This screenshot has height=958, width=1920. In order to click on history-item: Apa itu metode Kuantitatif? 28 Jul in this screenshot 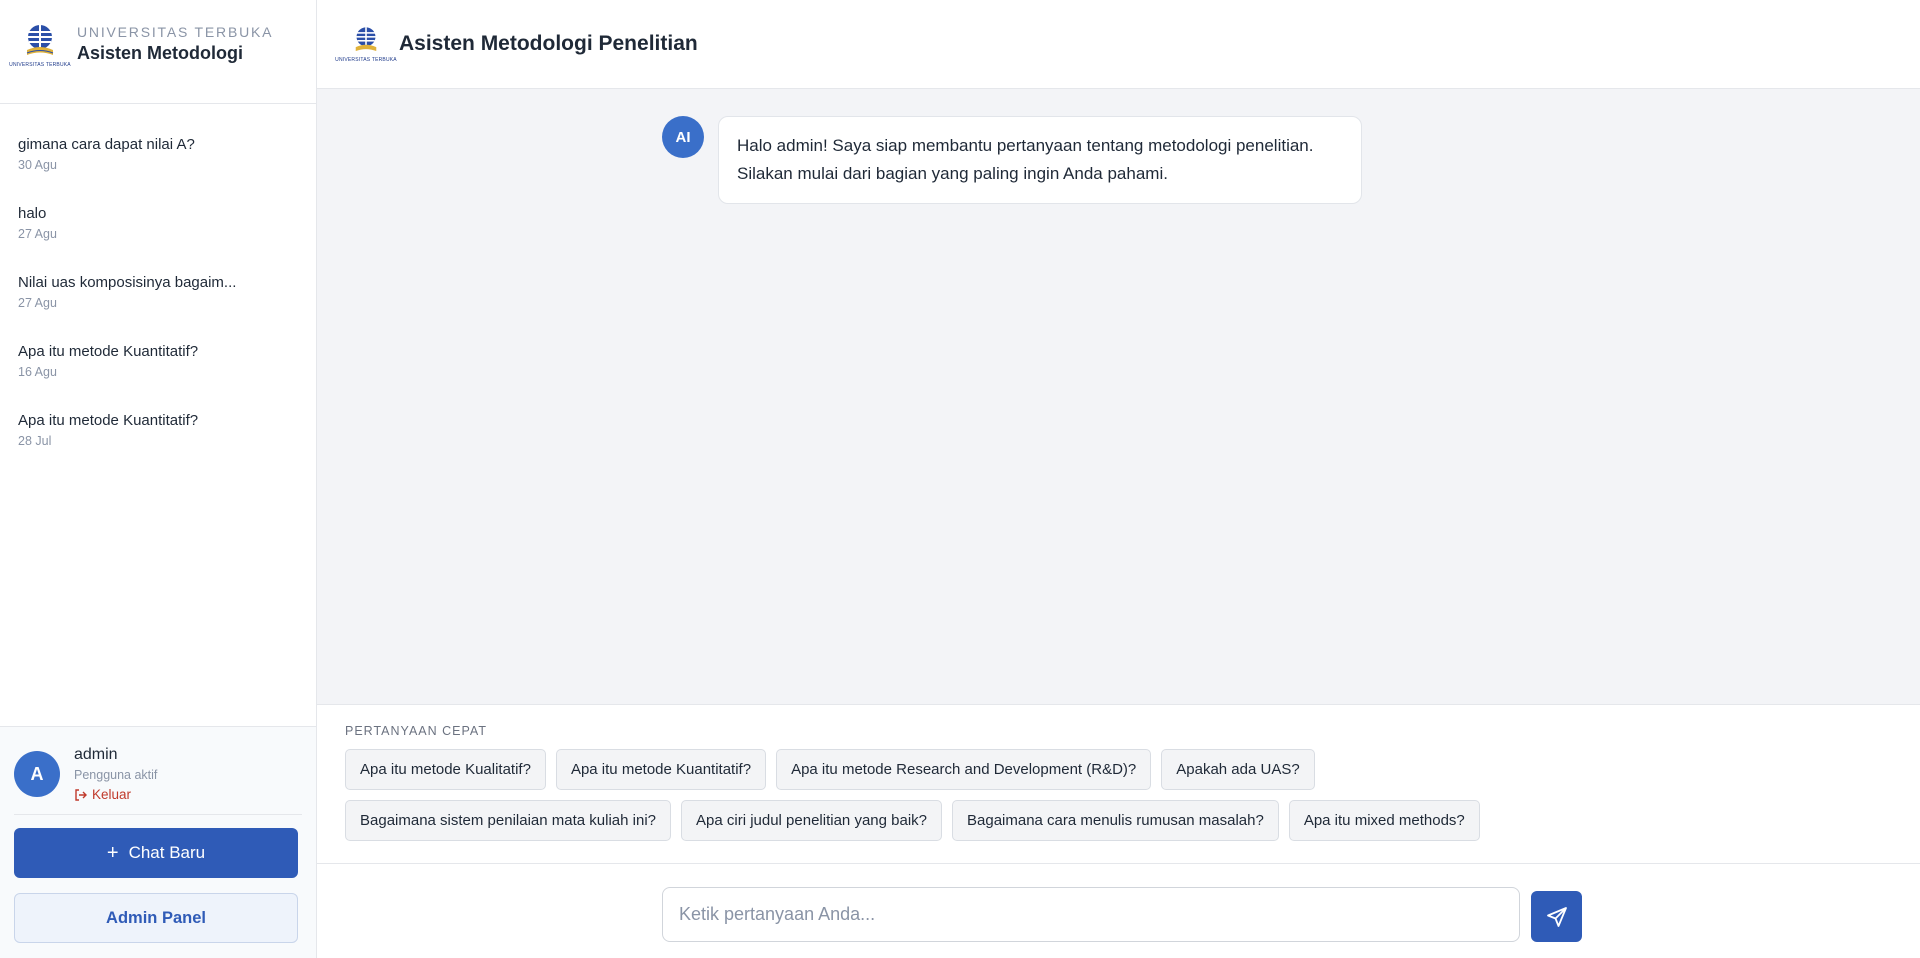, I will do `click(158, 431)`.